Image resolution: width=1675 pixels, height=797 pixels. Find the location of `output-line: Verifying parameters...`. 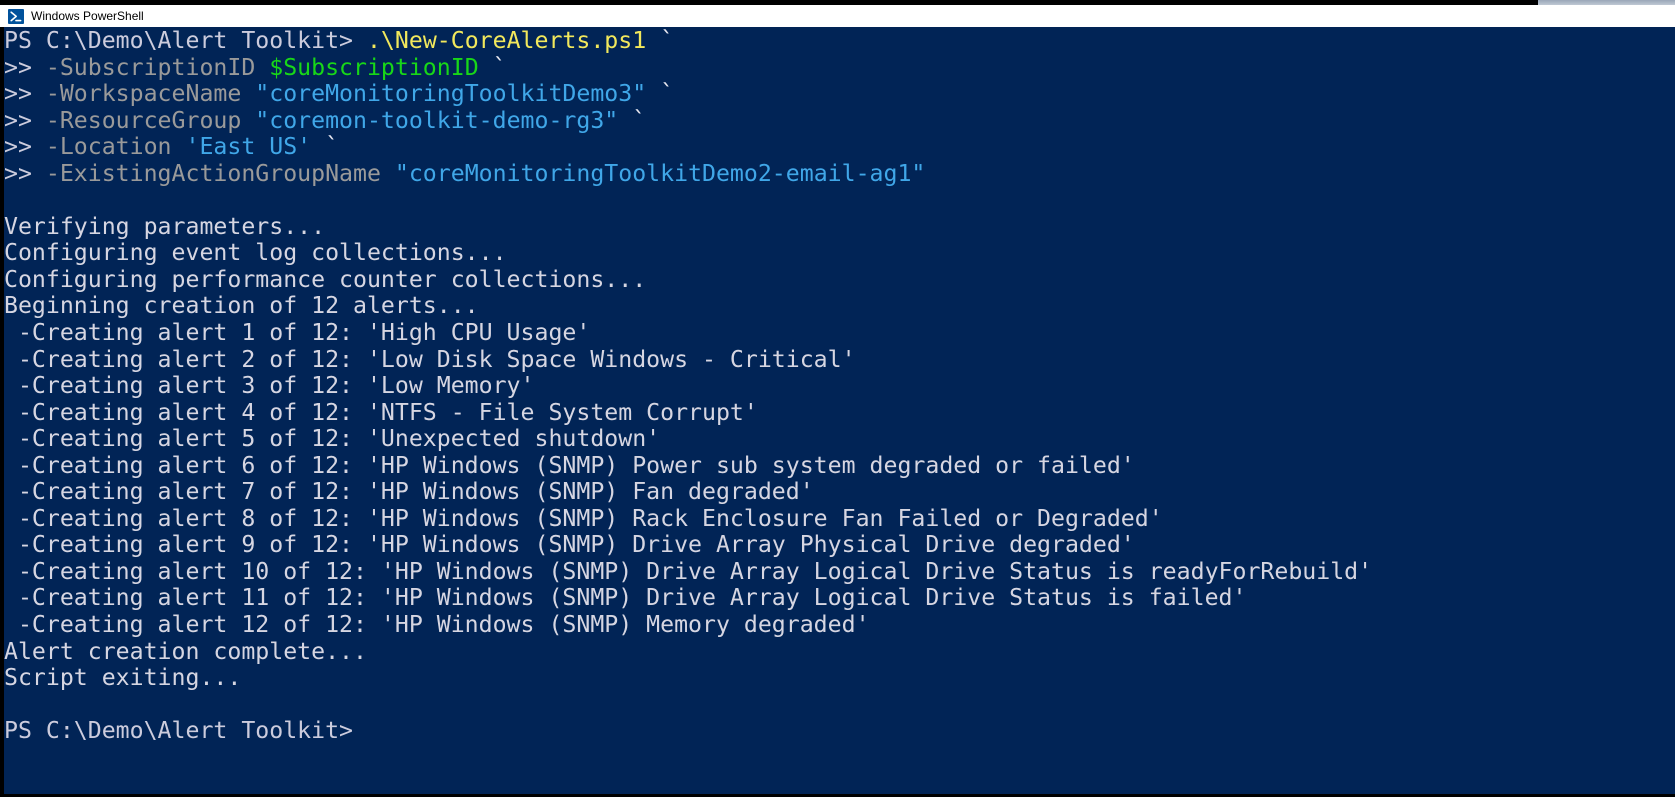

output-line: Verifying parameters... is located at coordinates (165, 226).